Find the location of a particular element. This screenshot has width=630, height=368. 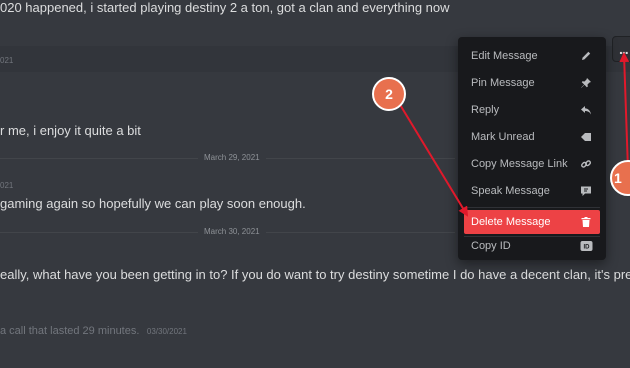

annotation-step-2-badge: 2 is located at coordinates (389, 94).